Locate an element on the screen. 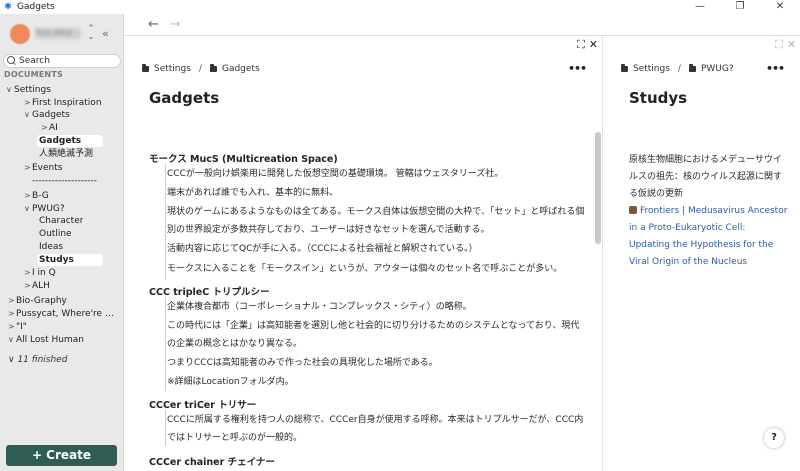  paragraph: つまりCCCは高知能者のみで作った社会の具現化した場所である。 is located at coordinates (377, 363).